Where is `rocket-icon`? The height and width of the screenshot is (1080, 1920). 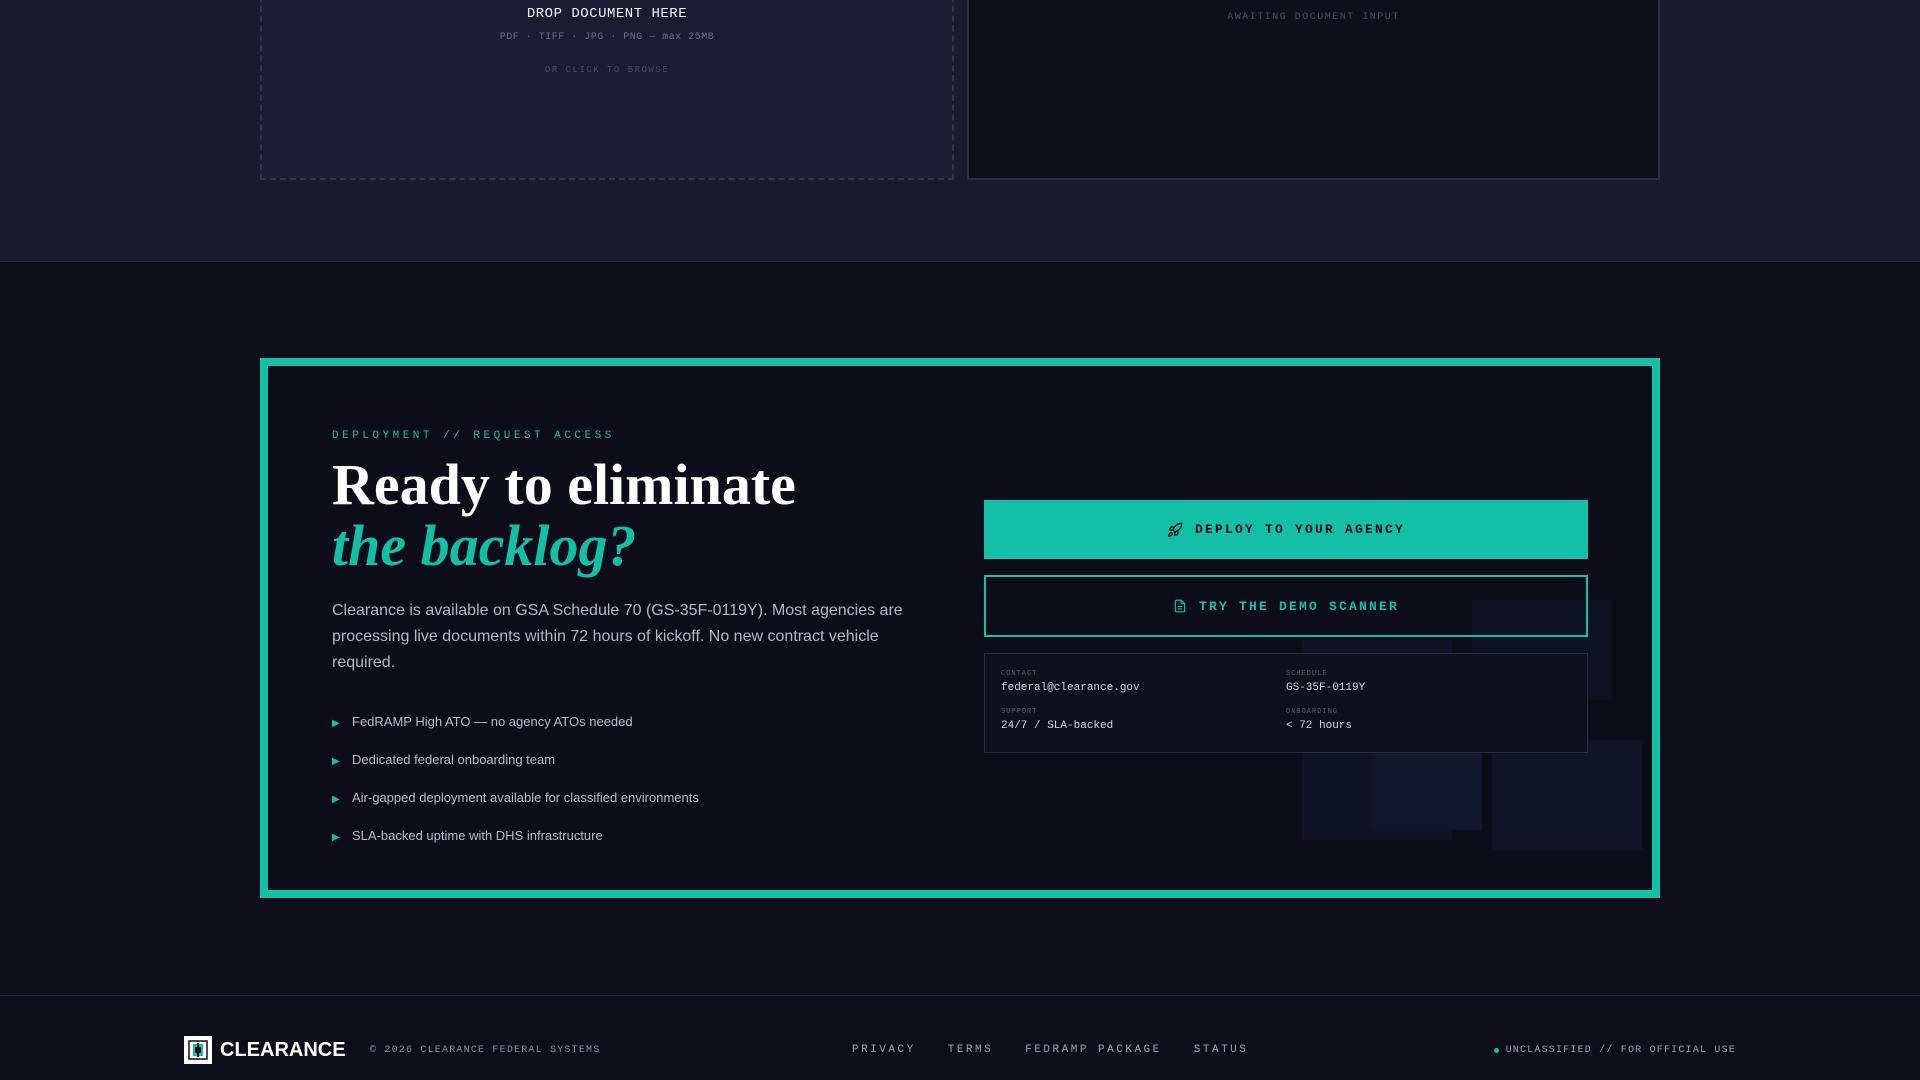 rocket-icon is located at coordinates (1175, 529).